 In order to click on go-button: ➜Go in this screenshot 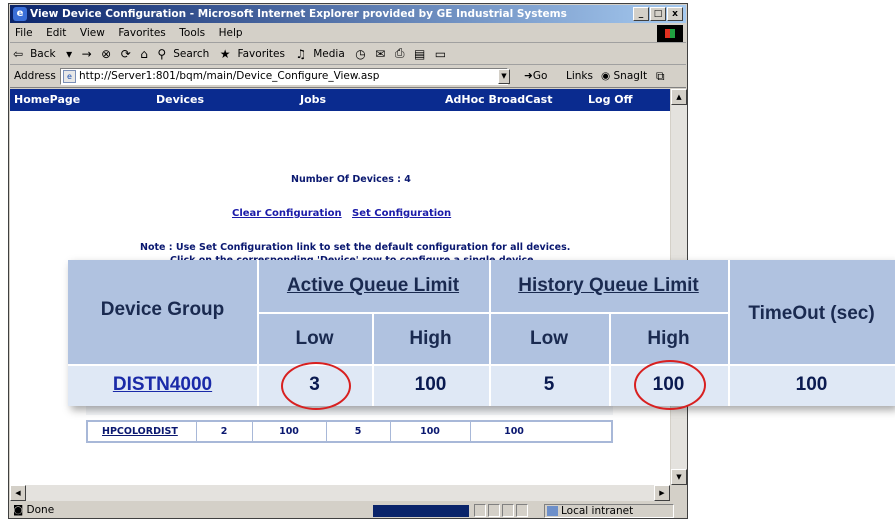, I will do `click(535, 76)`.